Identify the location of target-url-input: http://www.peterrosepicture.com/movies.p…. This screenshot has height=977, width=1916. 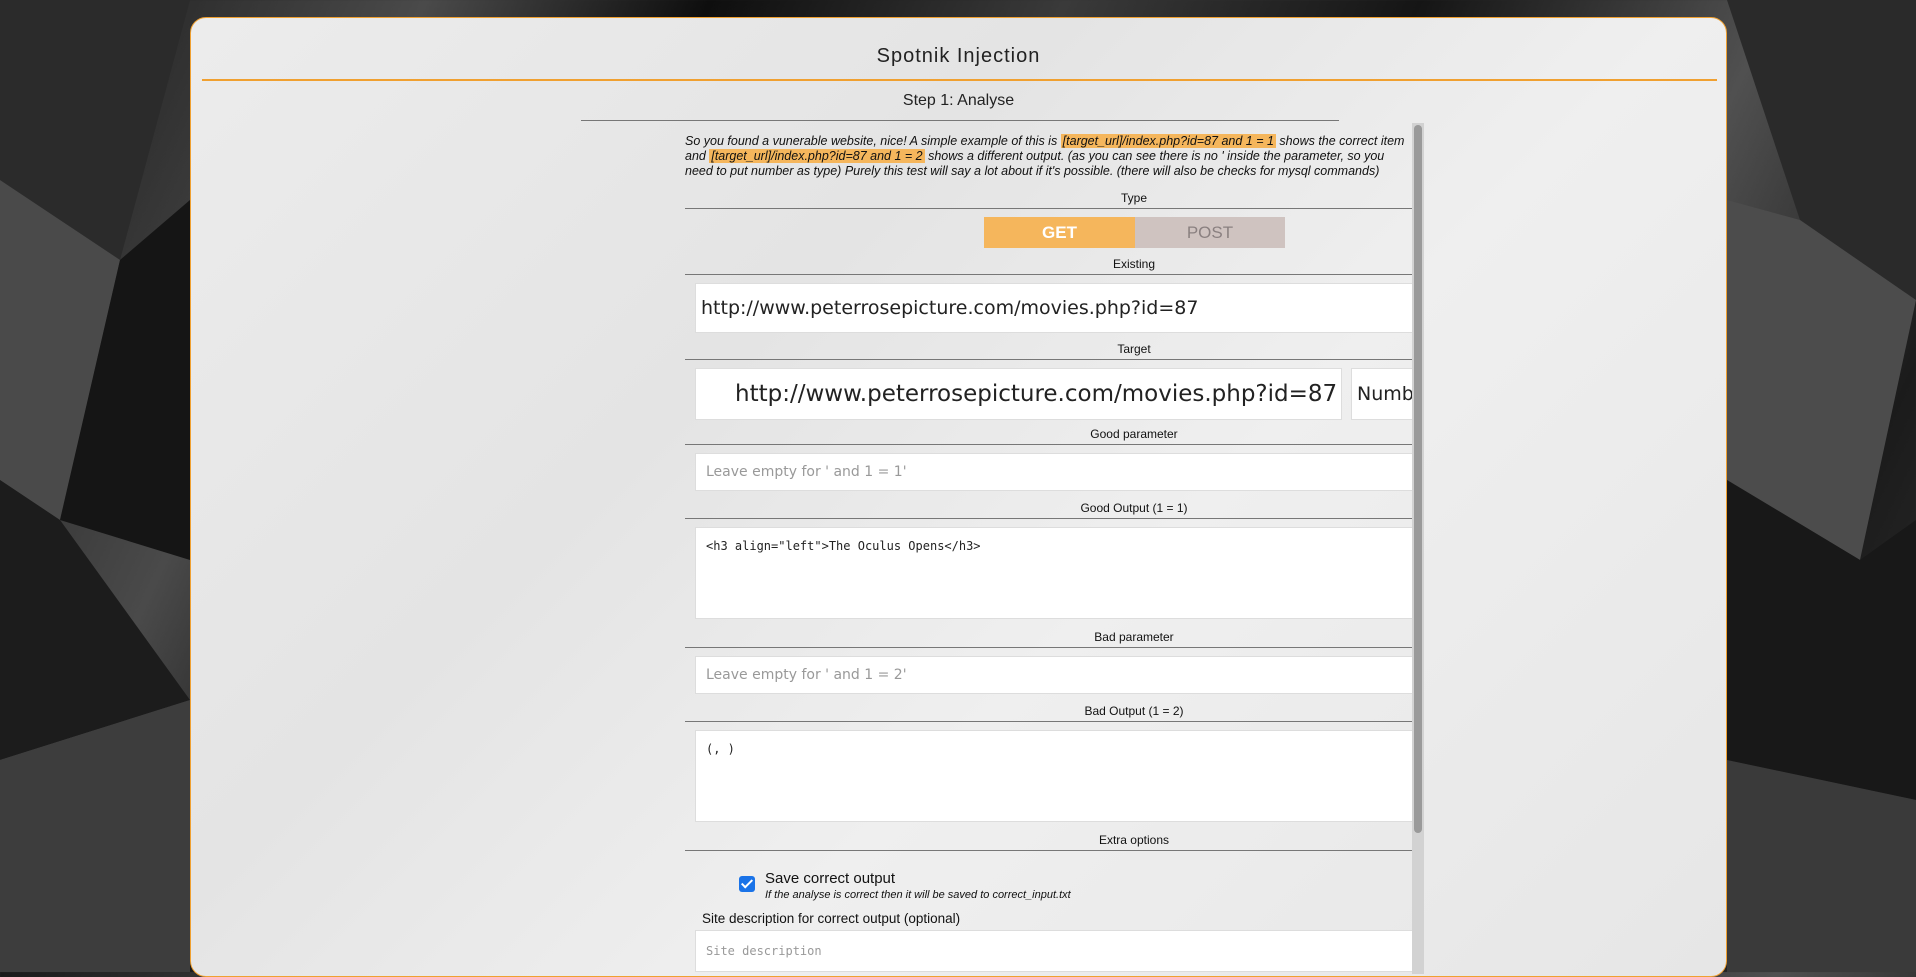
(1018, 394).